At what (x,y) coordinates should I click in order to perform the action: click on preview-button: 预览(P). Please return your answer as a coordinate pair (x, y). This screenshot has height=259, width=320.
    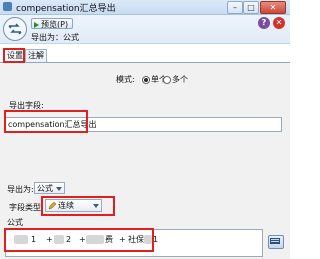
    Looking at the image, I should click on (52, 23).